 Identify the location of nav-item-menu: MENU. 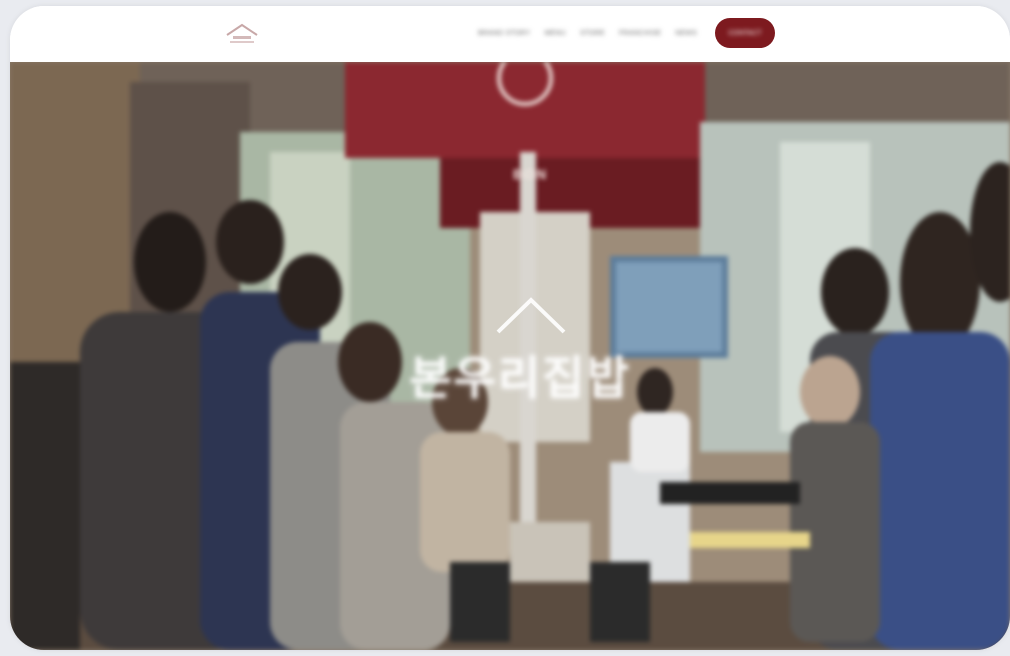
(555, 33).